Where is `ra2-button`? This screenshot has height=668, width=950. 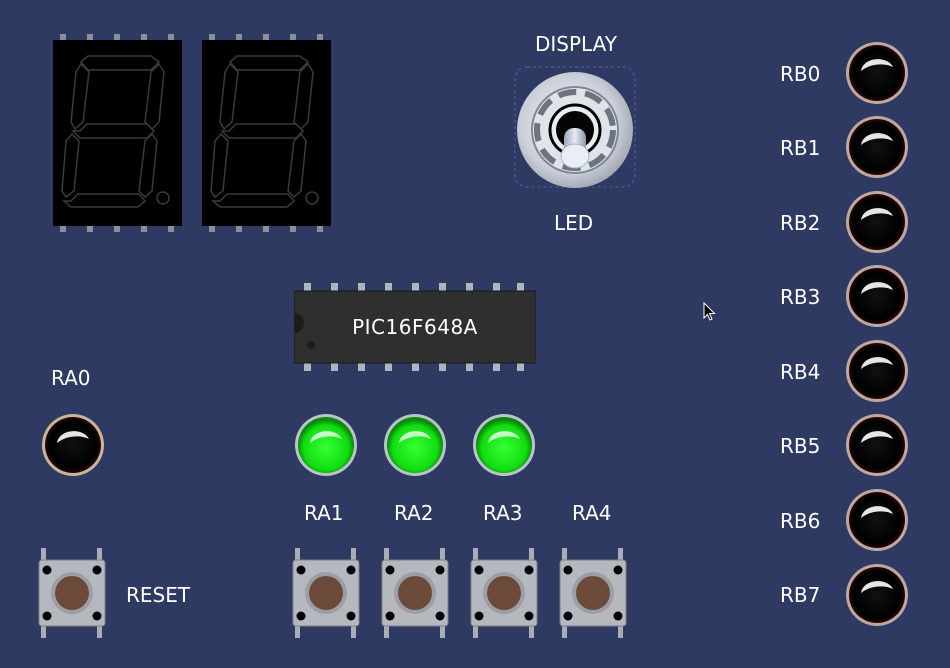
ra2-button is located at coordinates (415, 593).